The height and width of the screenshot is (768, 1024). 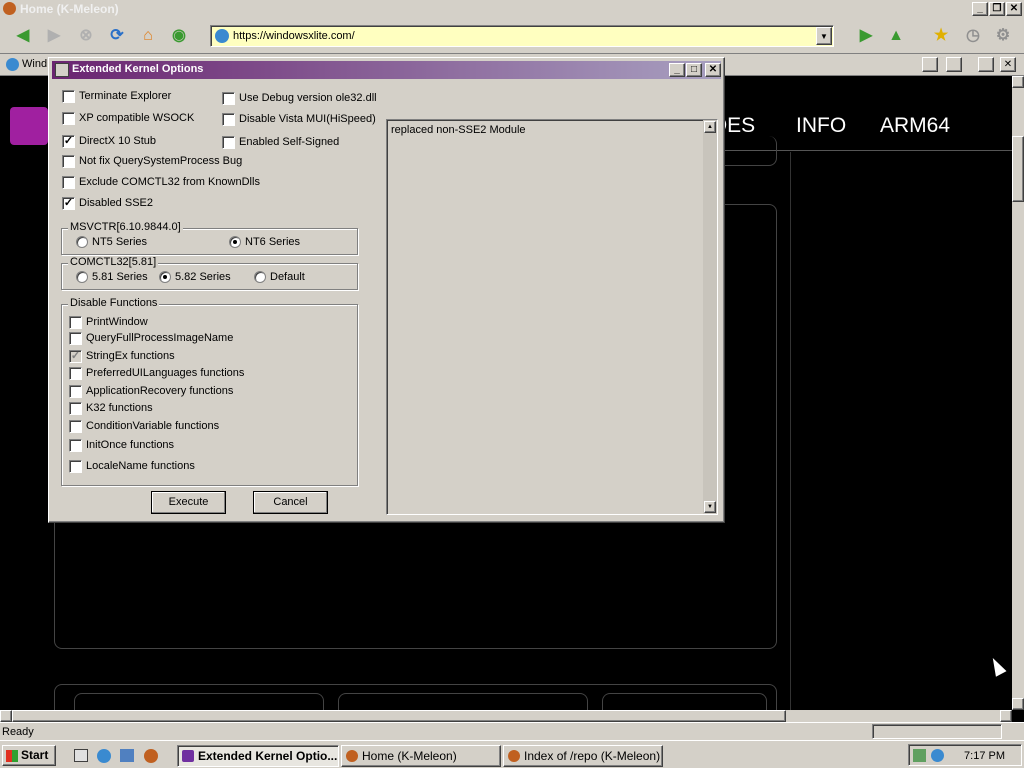 What do you see at coordinates (160, 338) in the screenshot?
I see `checkbox-label: QueryFullProcessImageName` at bounding box center [160, 338].